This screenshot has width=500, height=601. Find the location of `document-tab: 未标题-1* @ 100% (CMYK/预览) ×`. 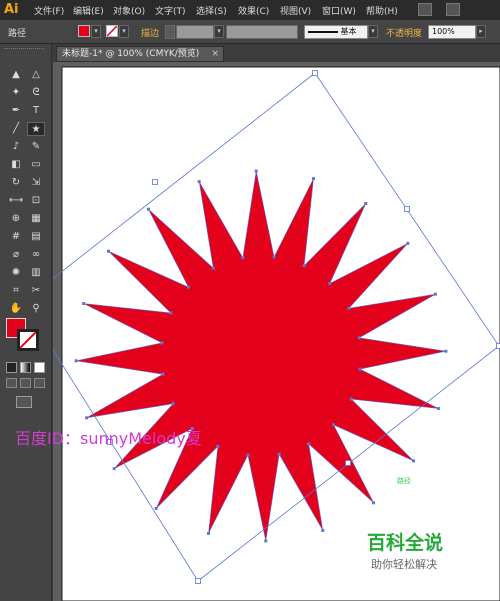

document-tab: 未标题-1* @ 100% (CMYK/预览) × is located at coordinates (140, 54).